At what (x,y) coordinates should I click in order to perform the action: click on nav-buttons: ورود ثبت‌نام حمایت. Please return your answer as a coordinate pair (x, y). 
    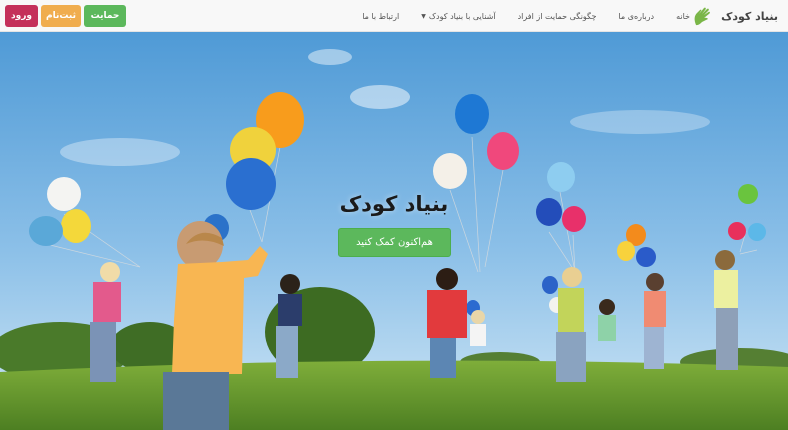
    Looking at the image, I should click on (65, 16).